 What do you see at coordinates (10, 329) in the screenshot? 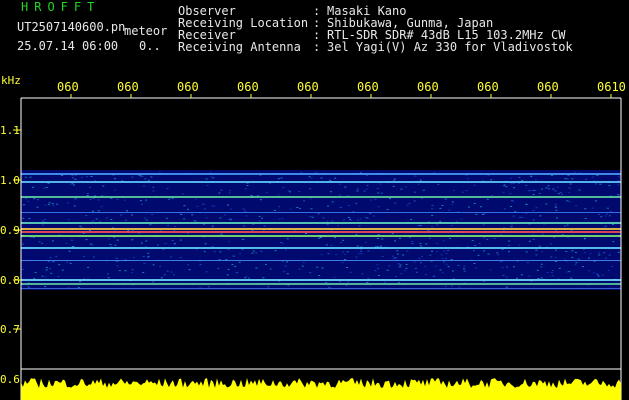
I see `y-tick-label: 0.7` at bounding box center [10, 329].